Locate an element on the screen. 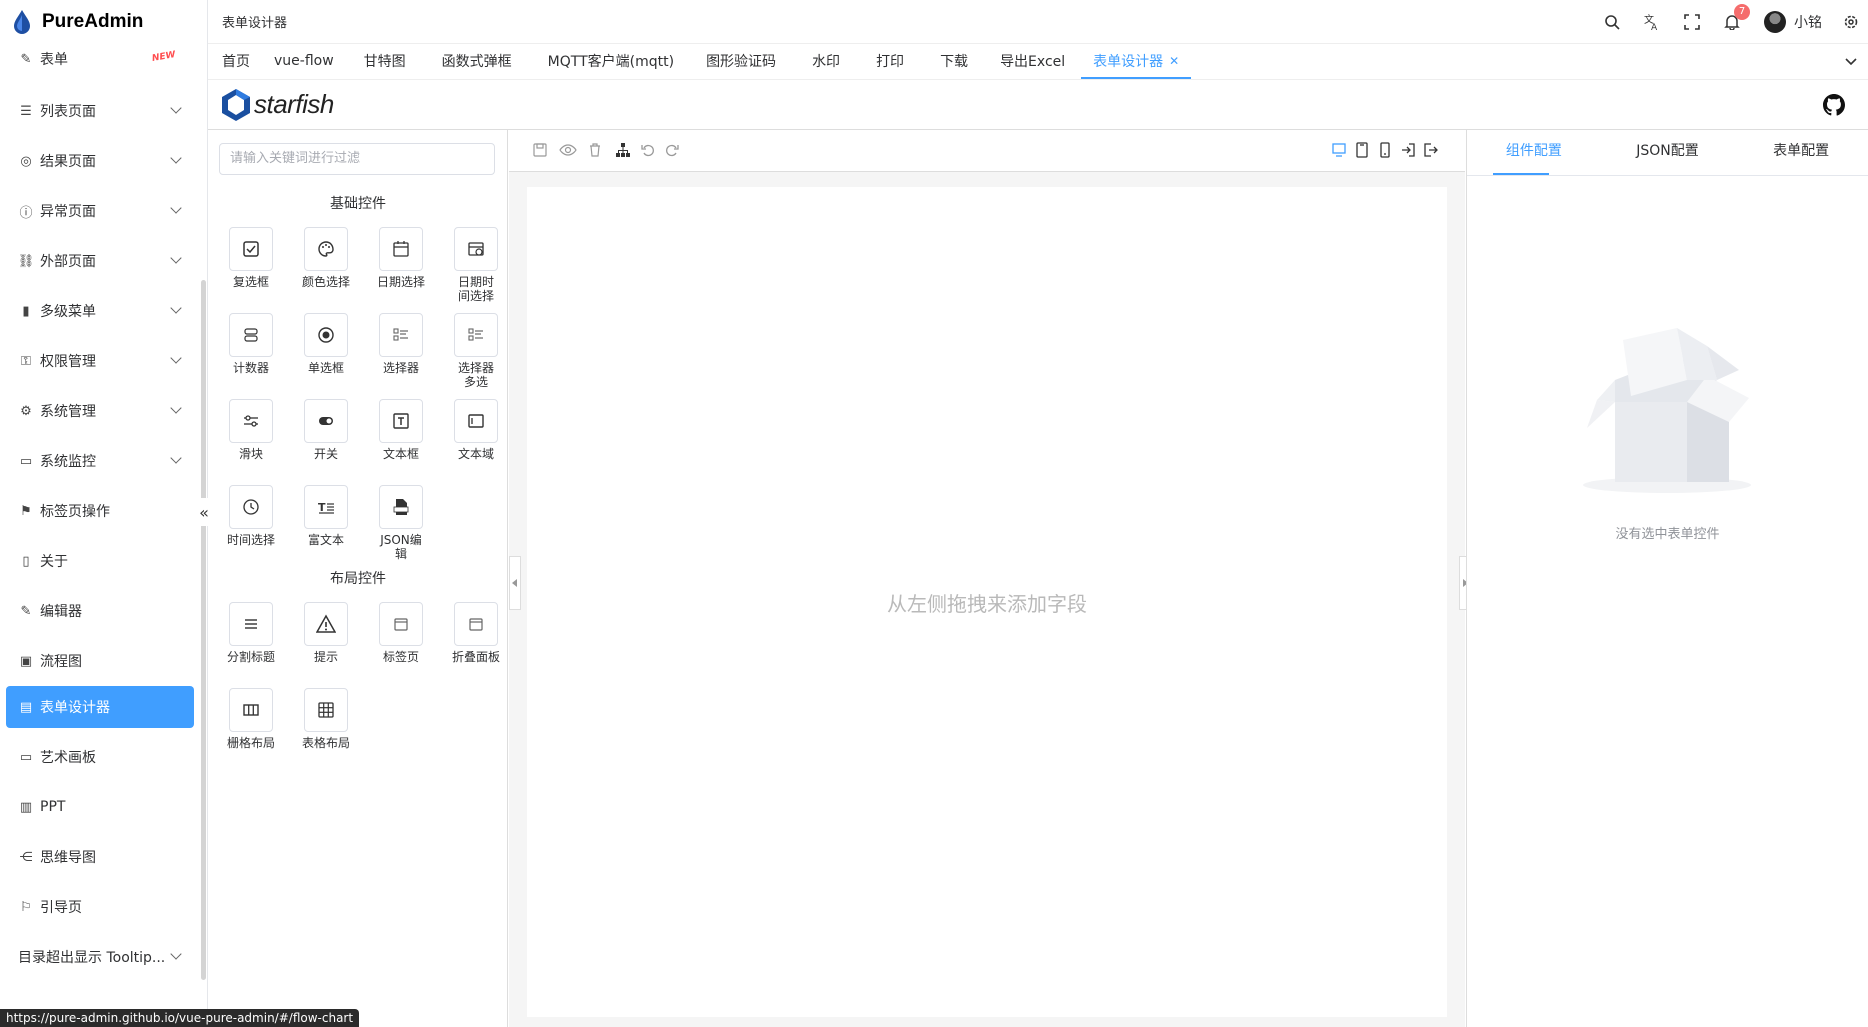 The width and height of the screenshot is (1868, 1027). widget-multi-select: 选择器多选 is located at coordinates (476, 351).